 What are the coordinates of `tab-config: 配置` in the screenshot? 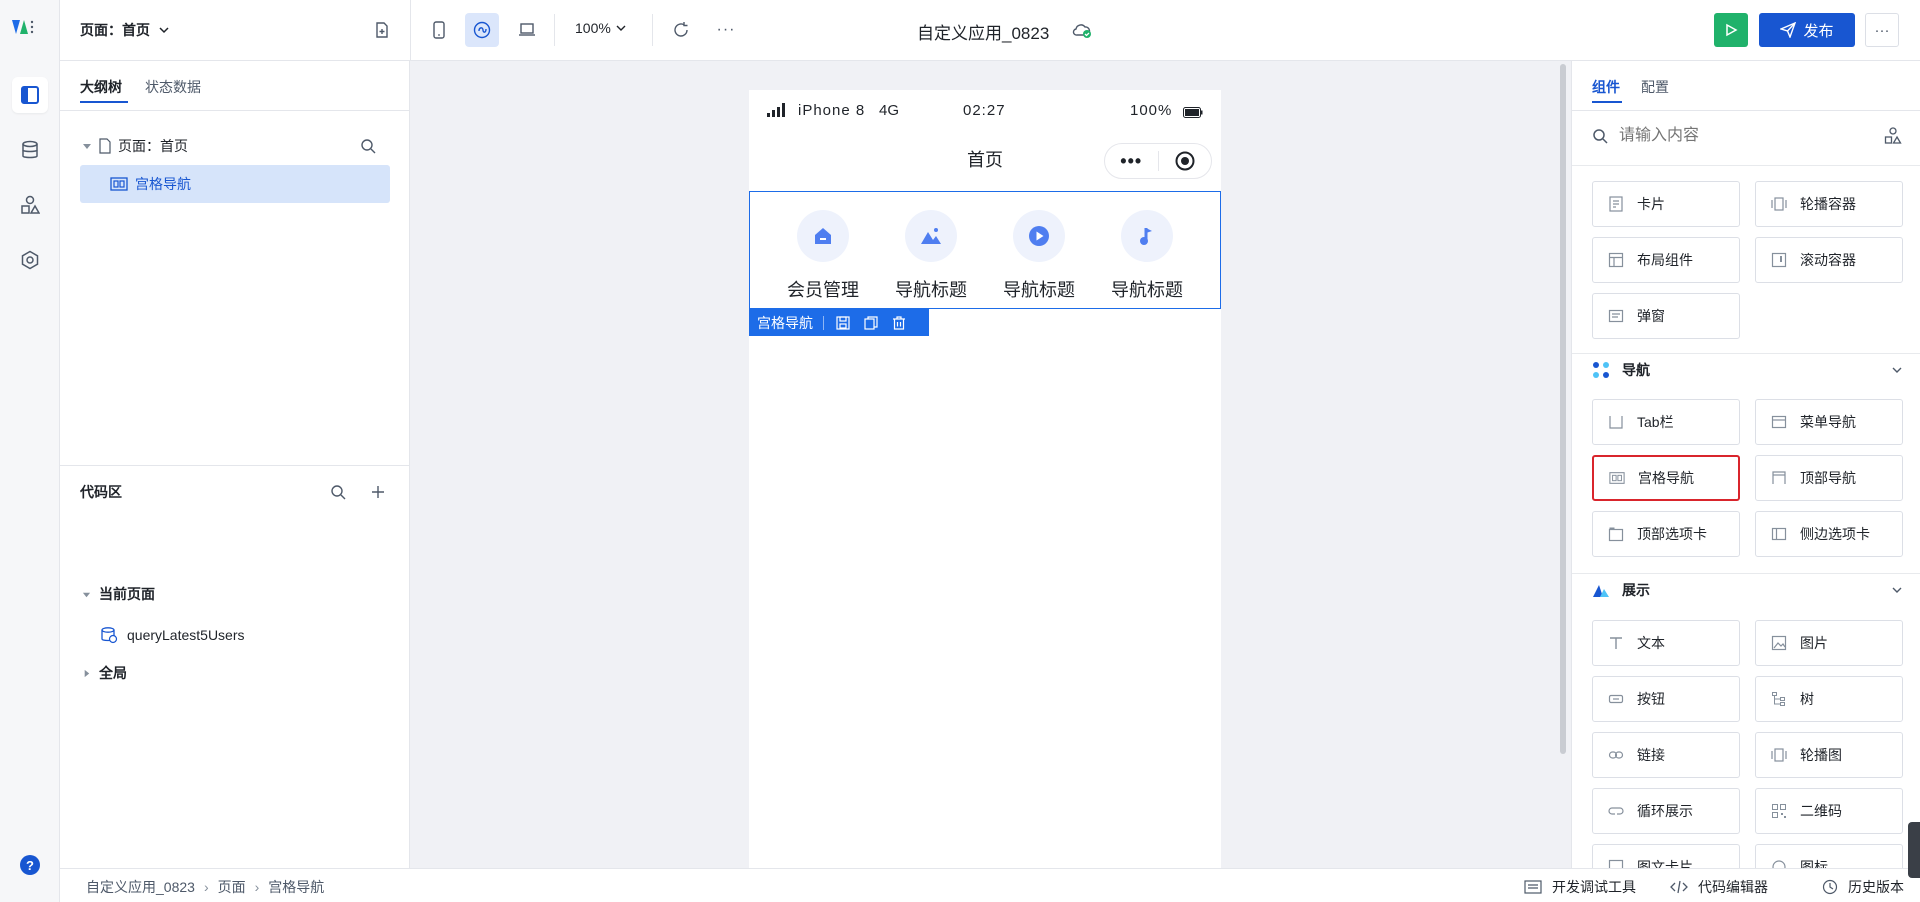 It's located at (1655, 87).